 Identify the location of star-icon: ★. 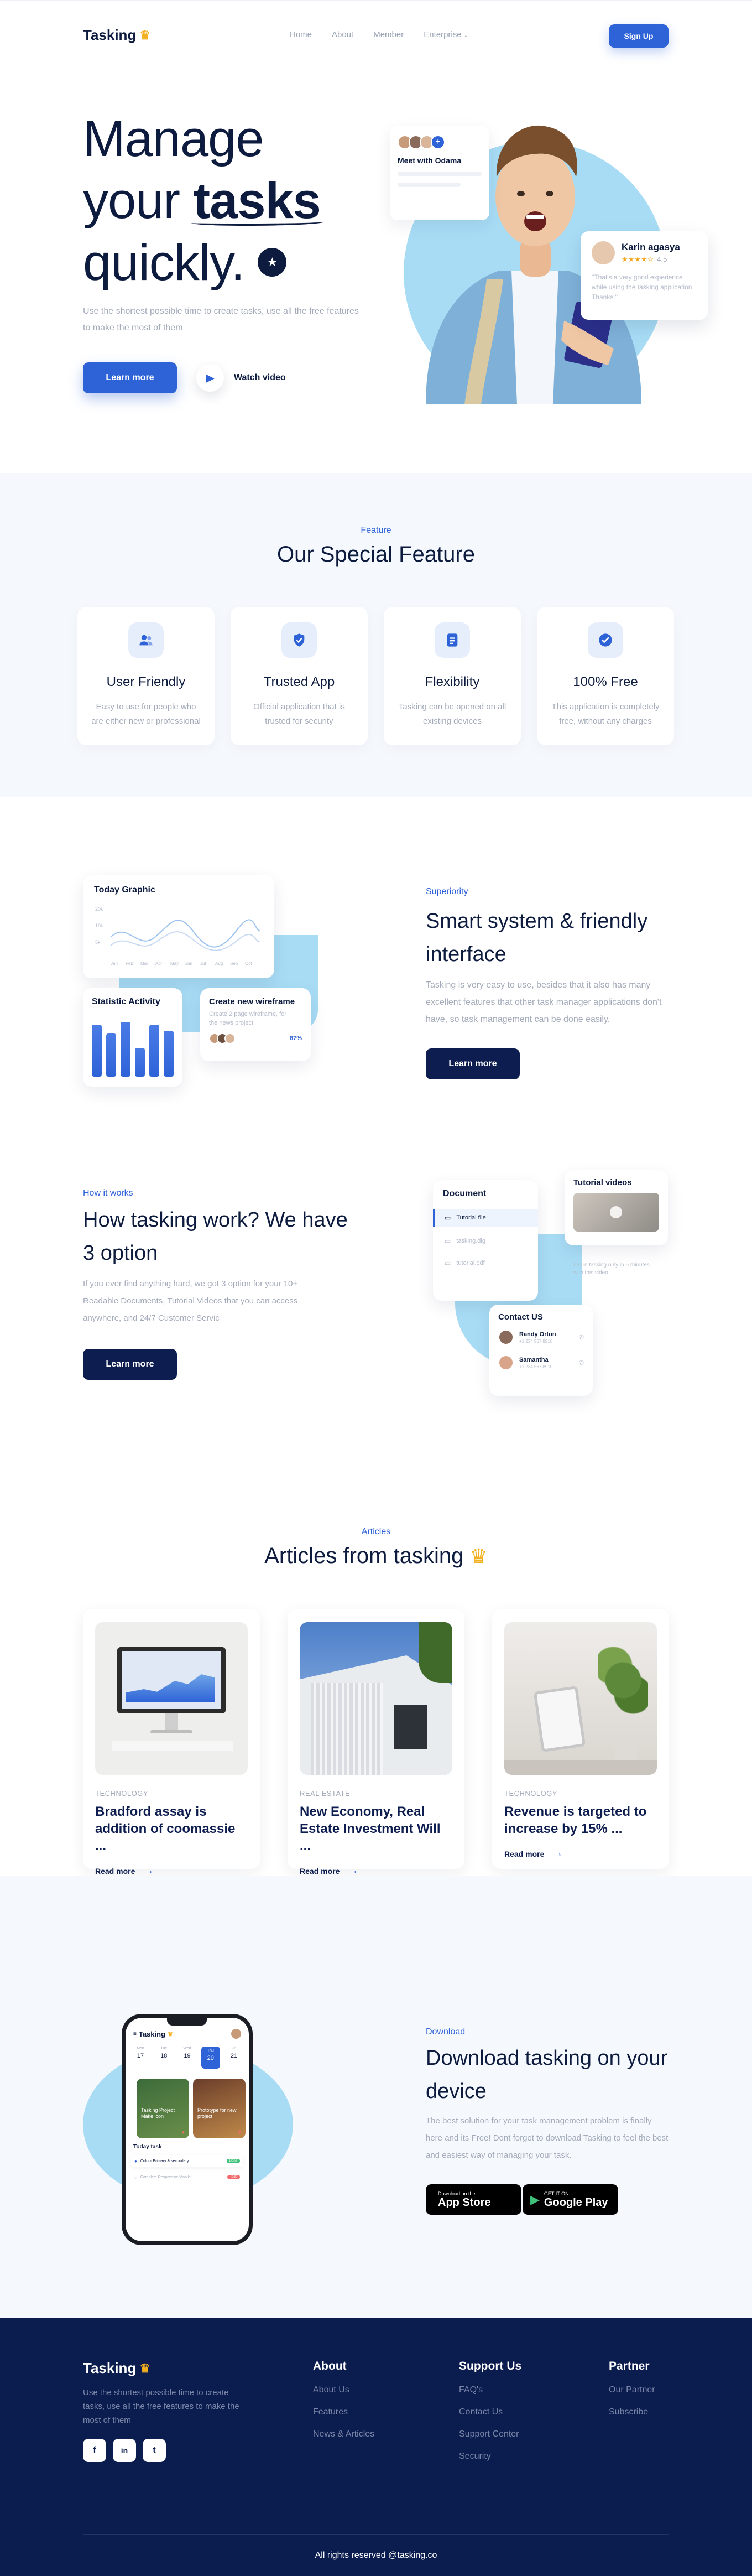
(271, 262).